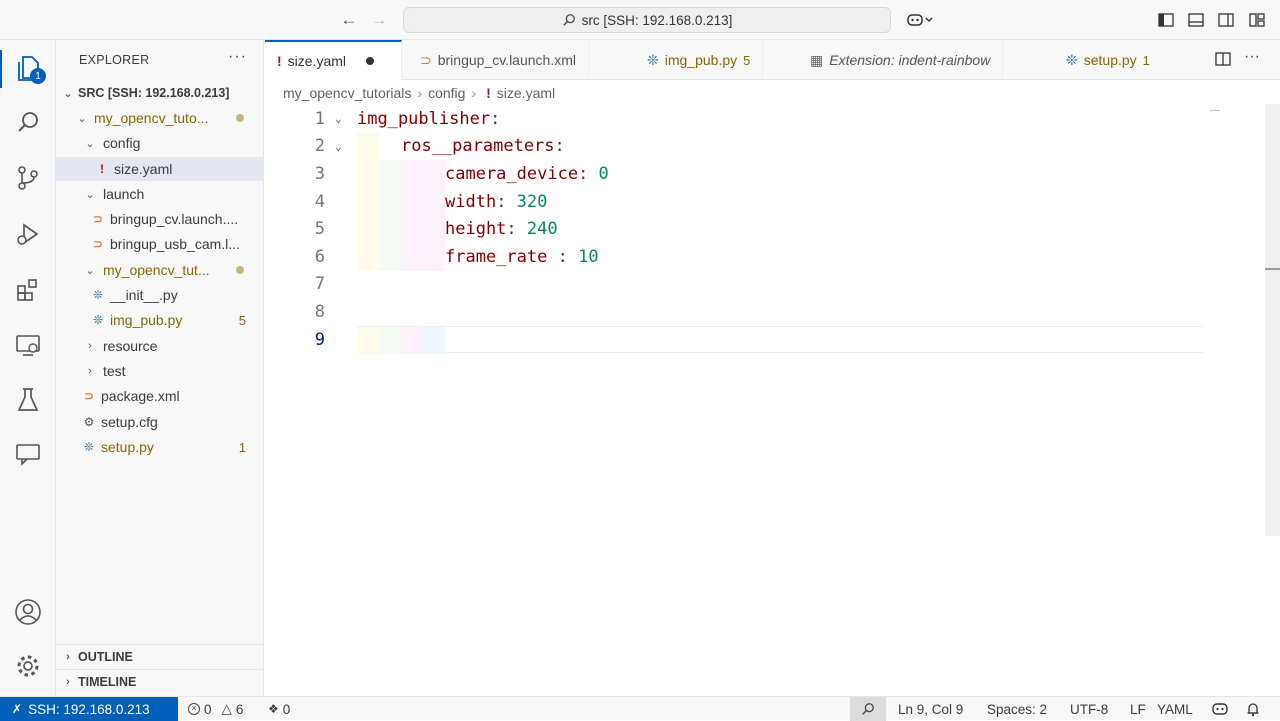  Describe the element at coordinates (1257, 20) in the screenshot. I see `customize-layout-icon` at that location.